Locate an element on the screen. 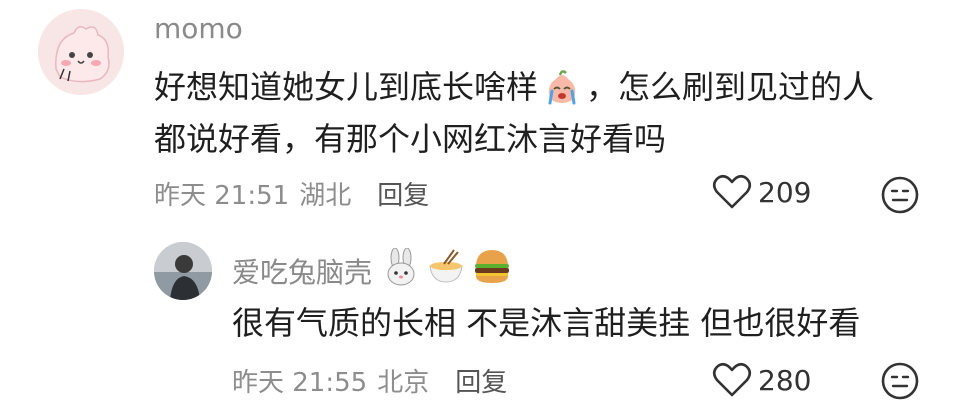 The width and height of the screenshot is (960, 409). username: 爱吃兔脑壳 is located at coordinates (372, 270).